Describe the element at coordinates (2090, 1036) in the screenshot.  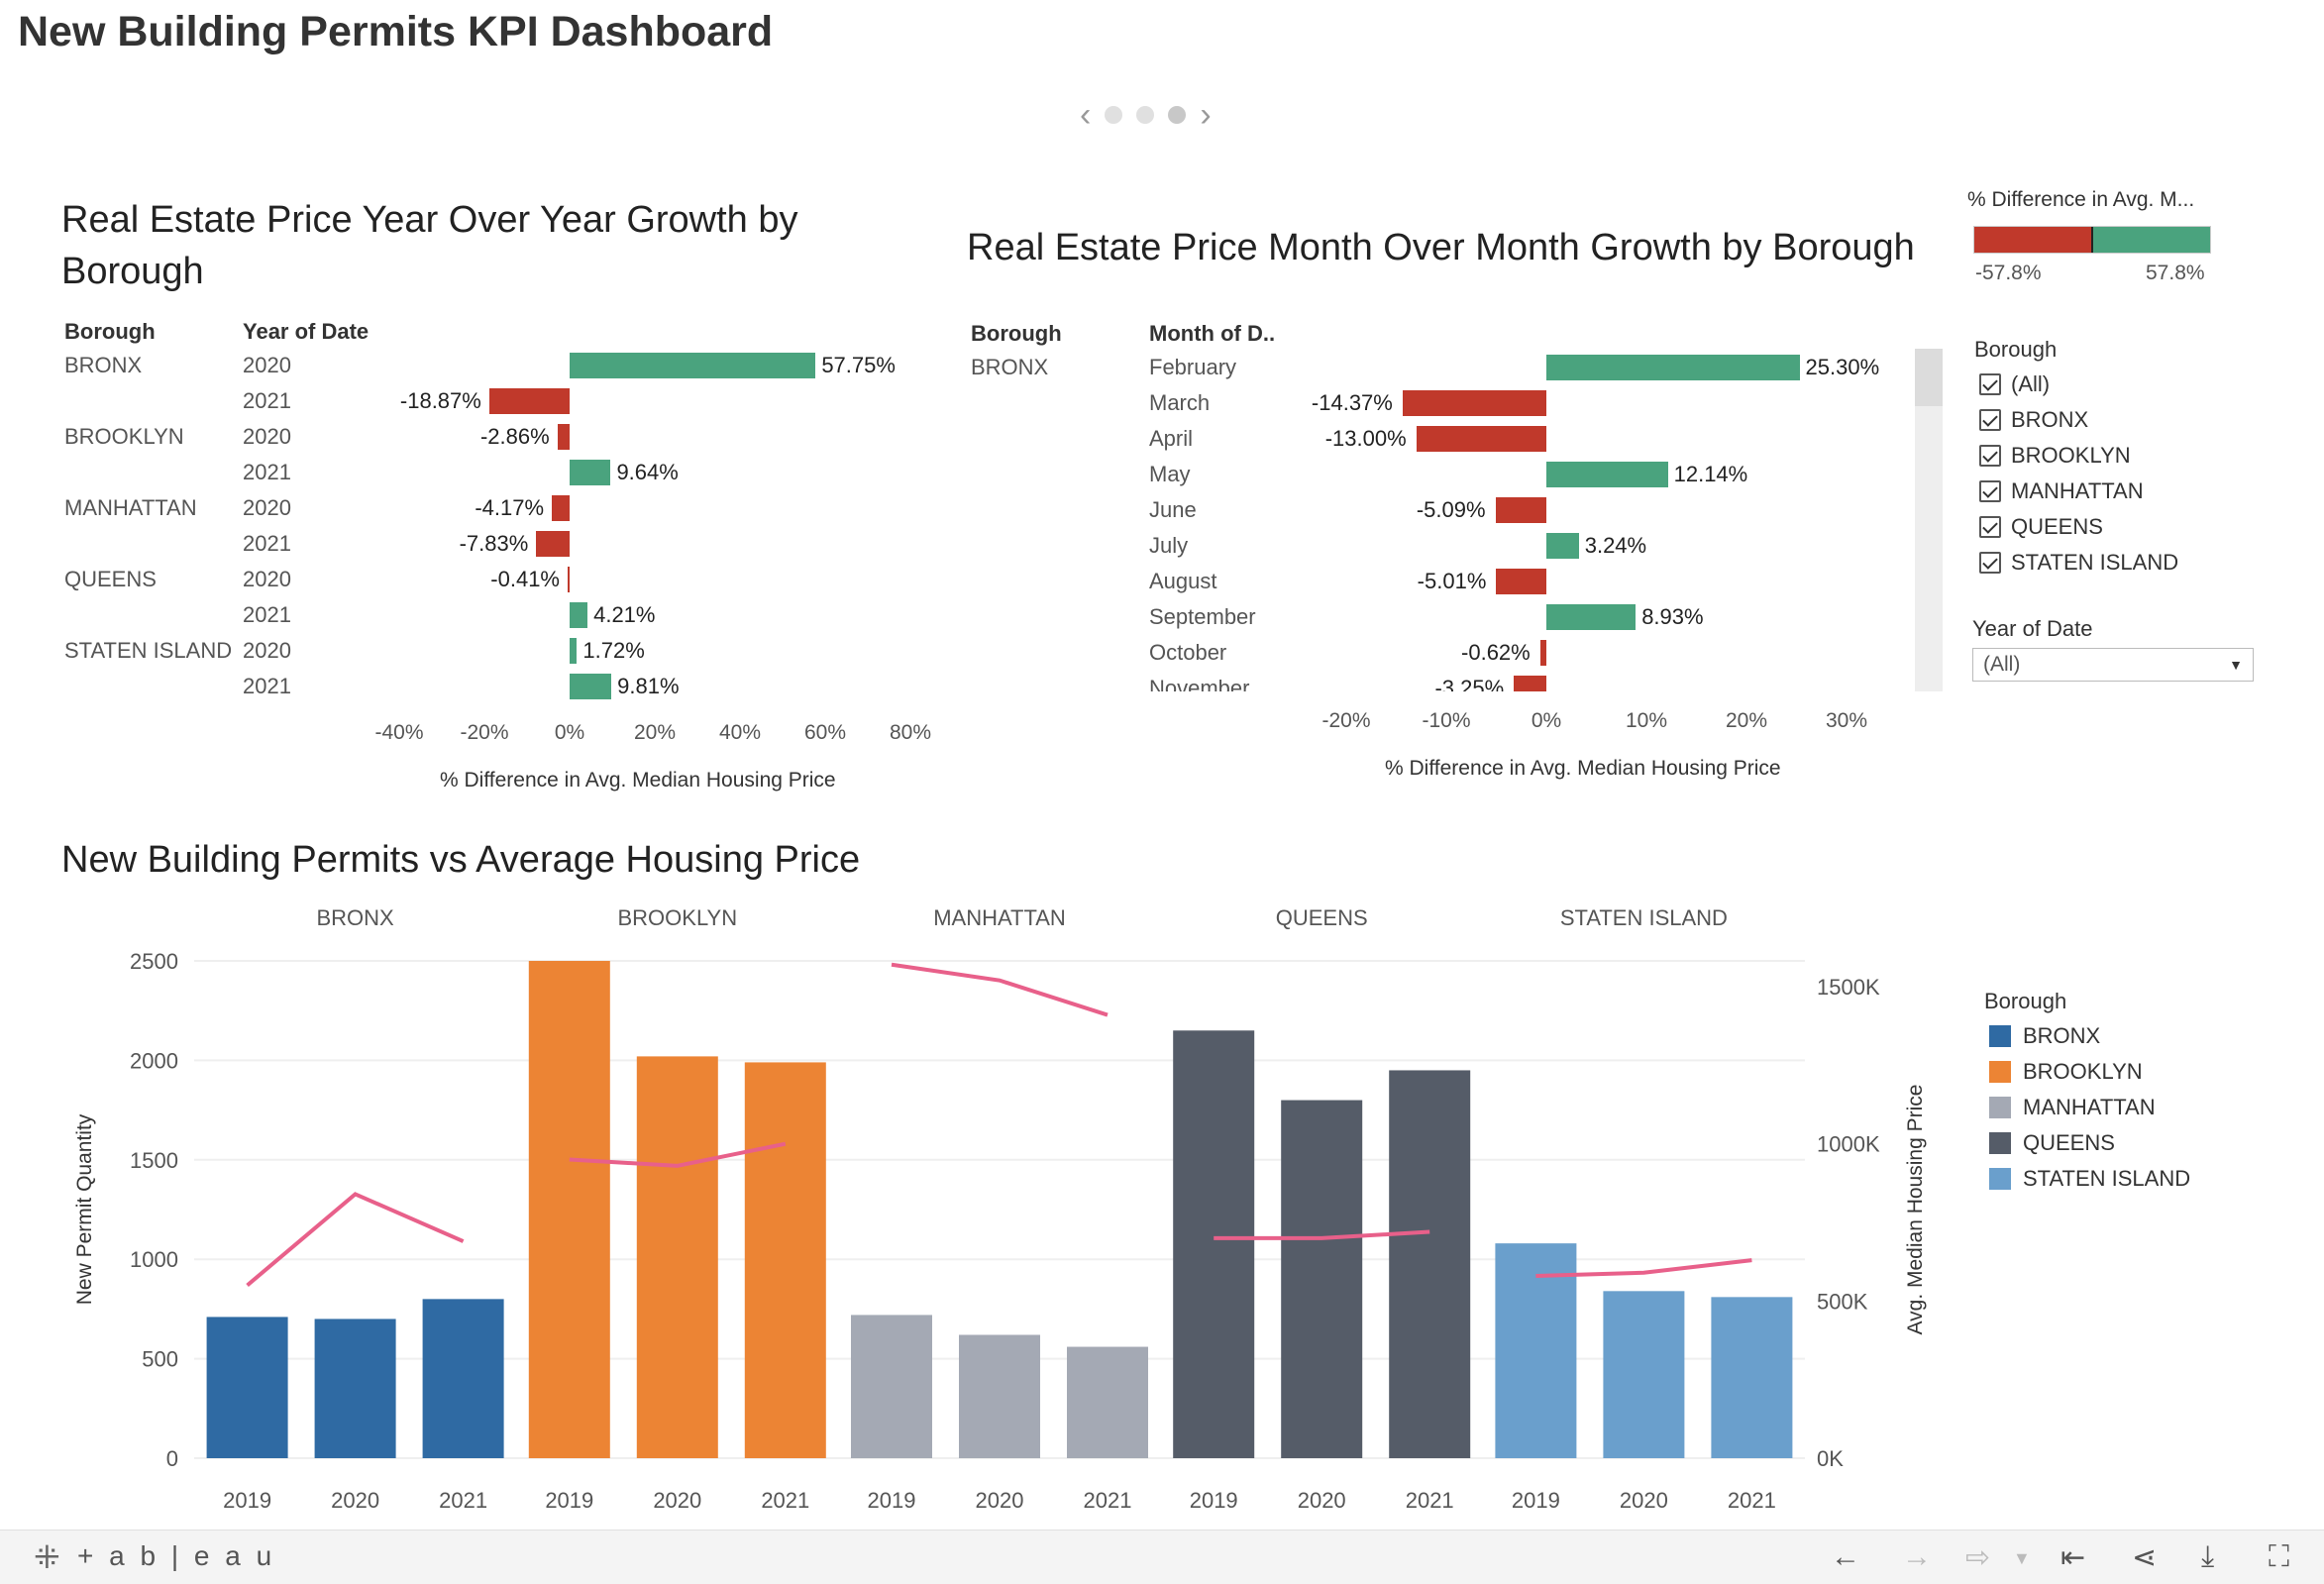
I see `permits-legend-item: BRONX` at that location.